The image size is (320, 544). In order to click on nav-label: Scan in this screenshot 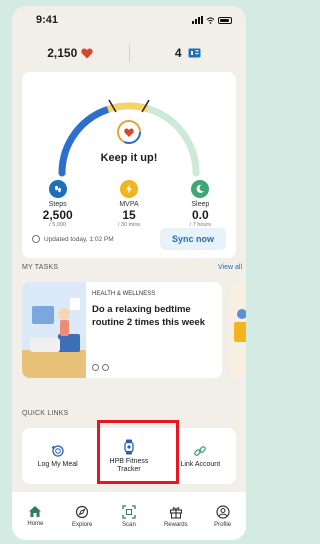, I will do `click(129, 524)`.